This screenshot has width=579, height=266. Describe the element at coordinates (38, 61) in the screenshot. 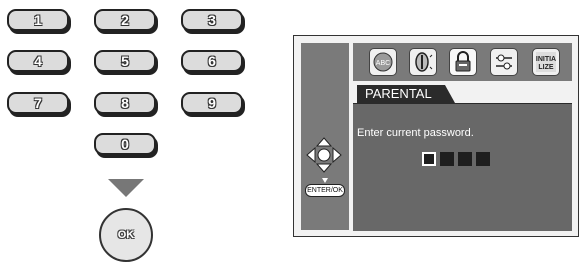

I see `key-4: 4` at that location.